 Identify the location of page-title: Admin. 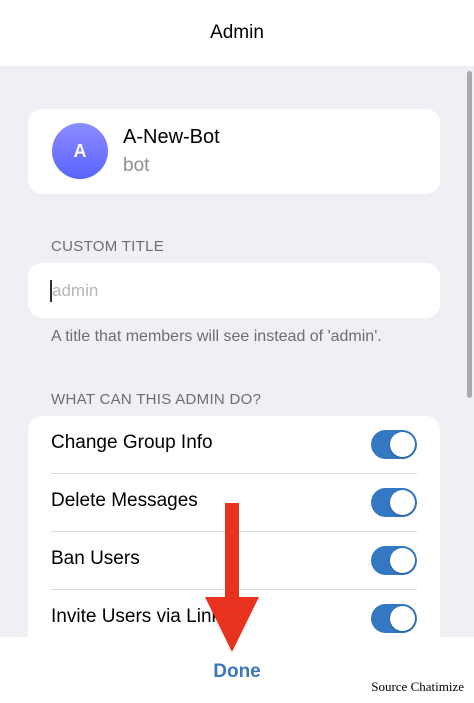
(237, 32).